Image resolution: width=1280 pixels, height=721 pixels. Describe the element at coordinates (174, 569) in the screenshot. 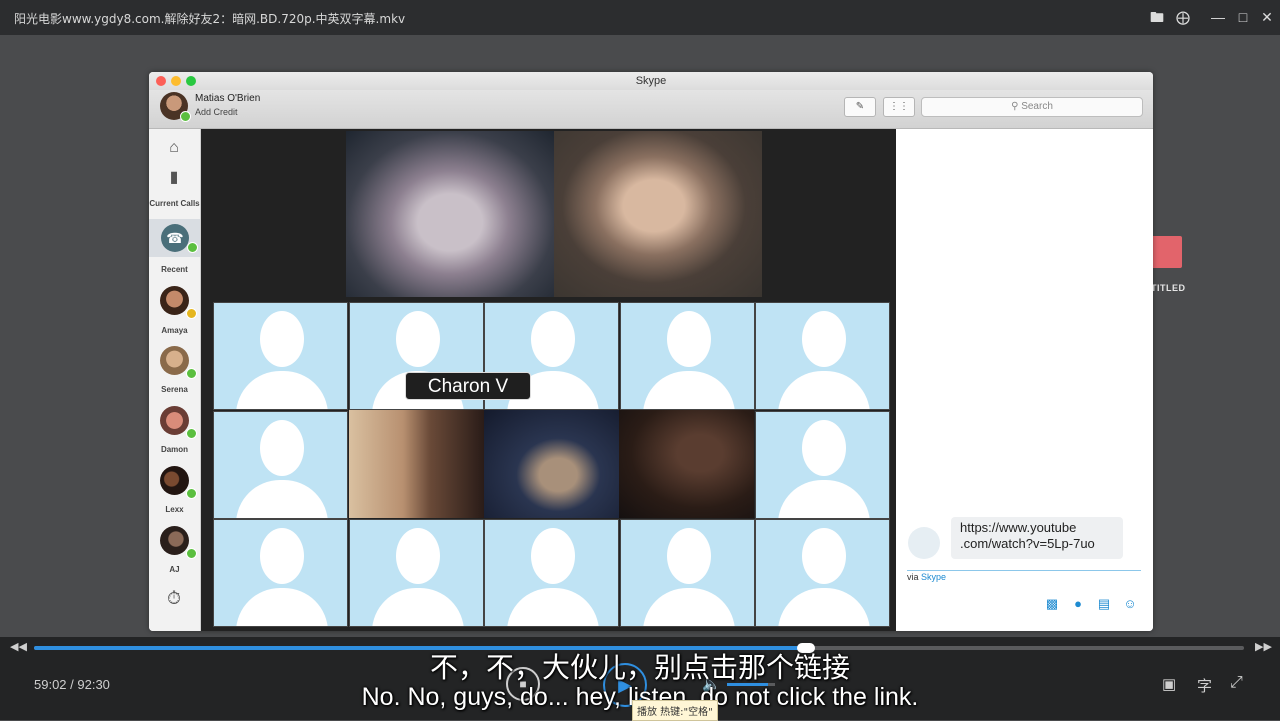

I see `contact-label-aj: AJ` at that location.